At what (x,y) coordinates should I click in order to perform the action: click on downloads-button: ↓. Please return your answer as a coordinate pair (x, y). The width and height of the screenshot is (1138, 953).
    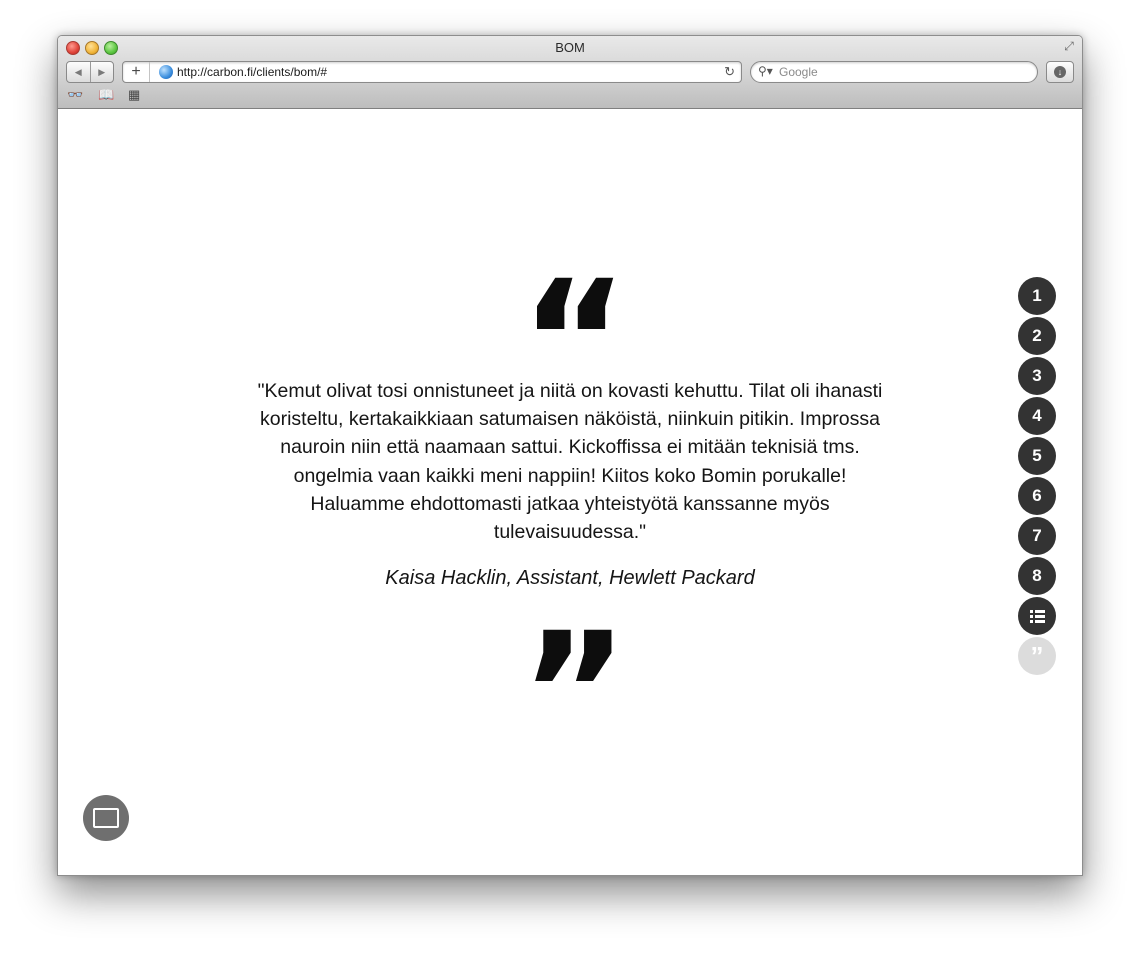
    Looking at the image, I should click on (1060, 72).